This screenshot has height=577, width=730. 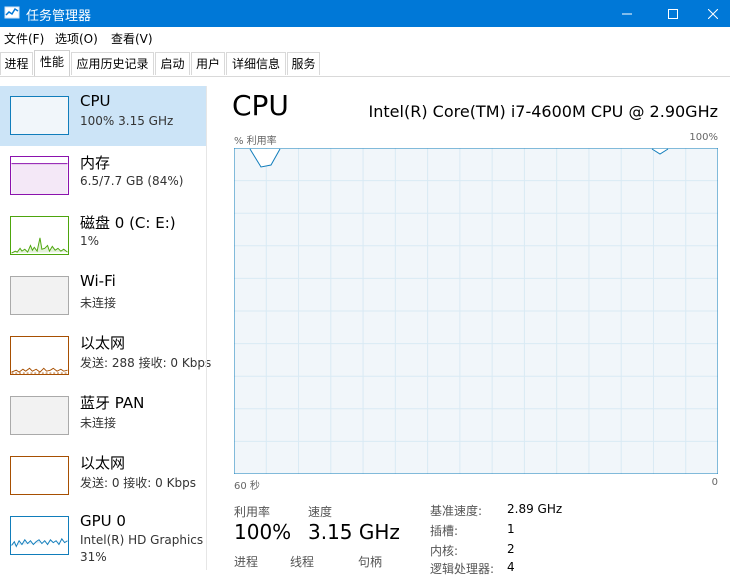 I want to click on sidebar-item-ethernet-1: 以太网 发送: 288 接收: 0 Kbps, so click(x=105, y=356).